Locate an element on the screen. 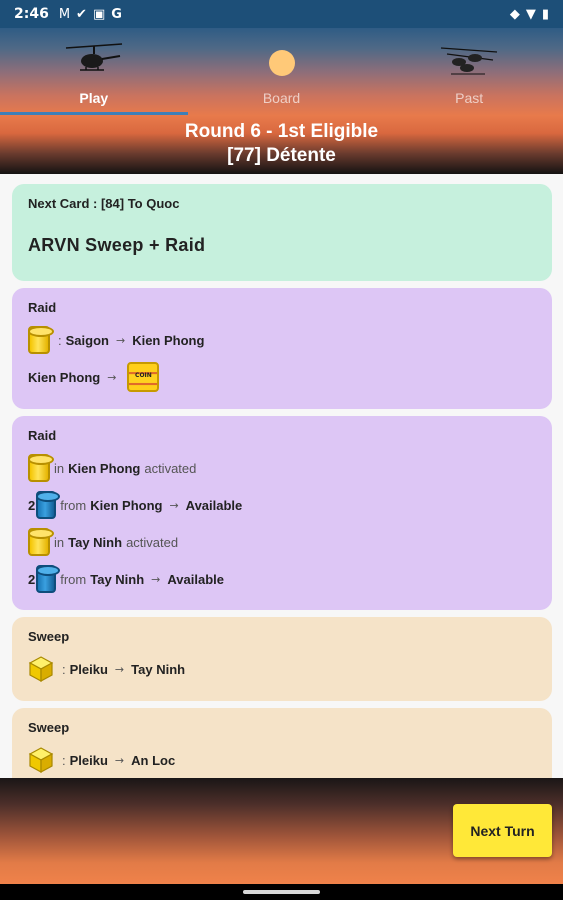 This screenshot has width=563, height=900. tab-bar: Play Board Past is located at coordinates (281, 72).